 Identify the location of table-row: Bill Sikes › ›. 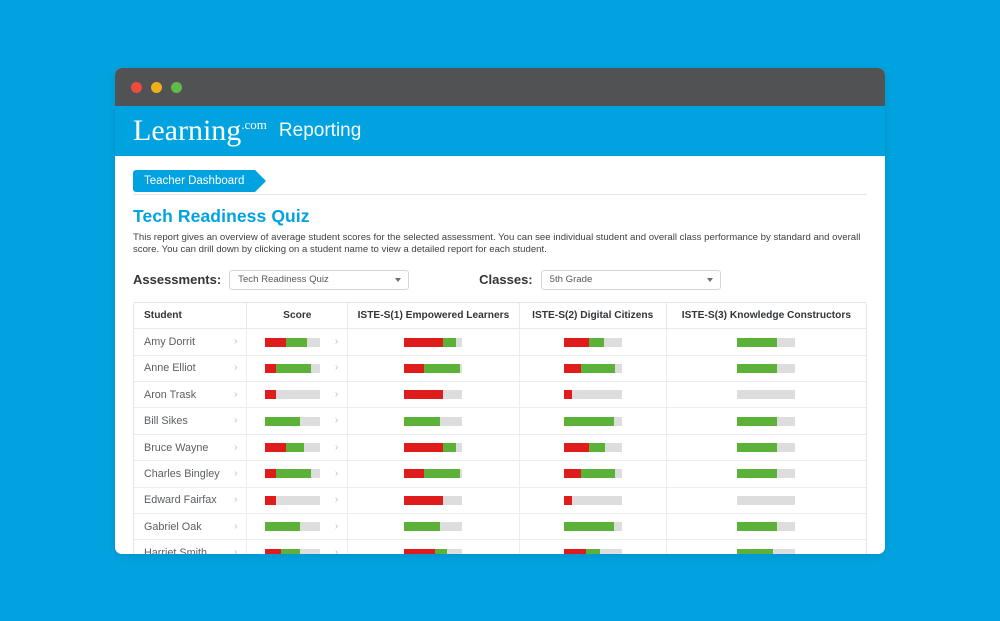
(500, 421).